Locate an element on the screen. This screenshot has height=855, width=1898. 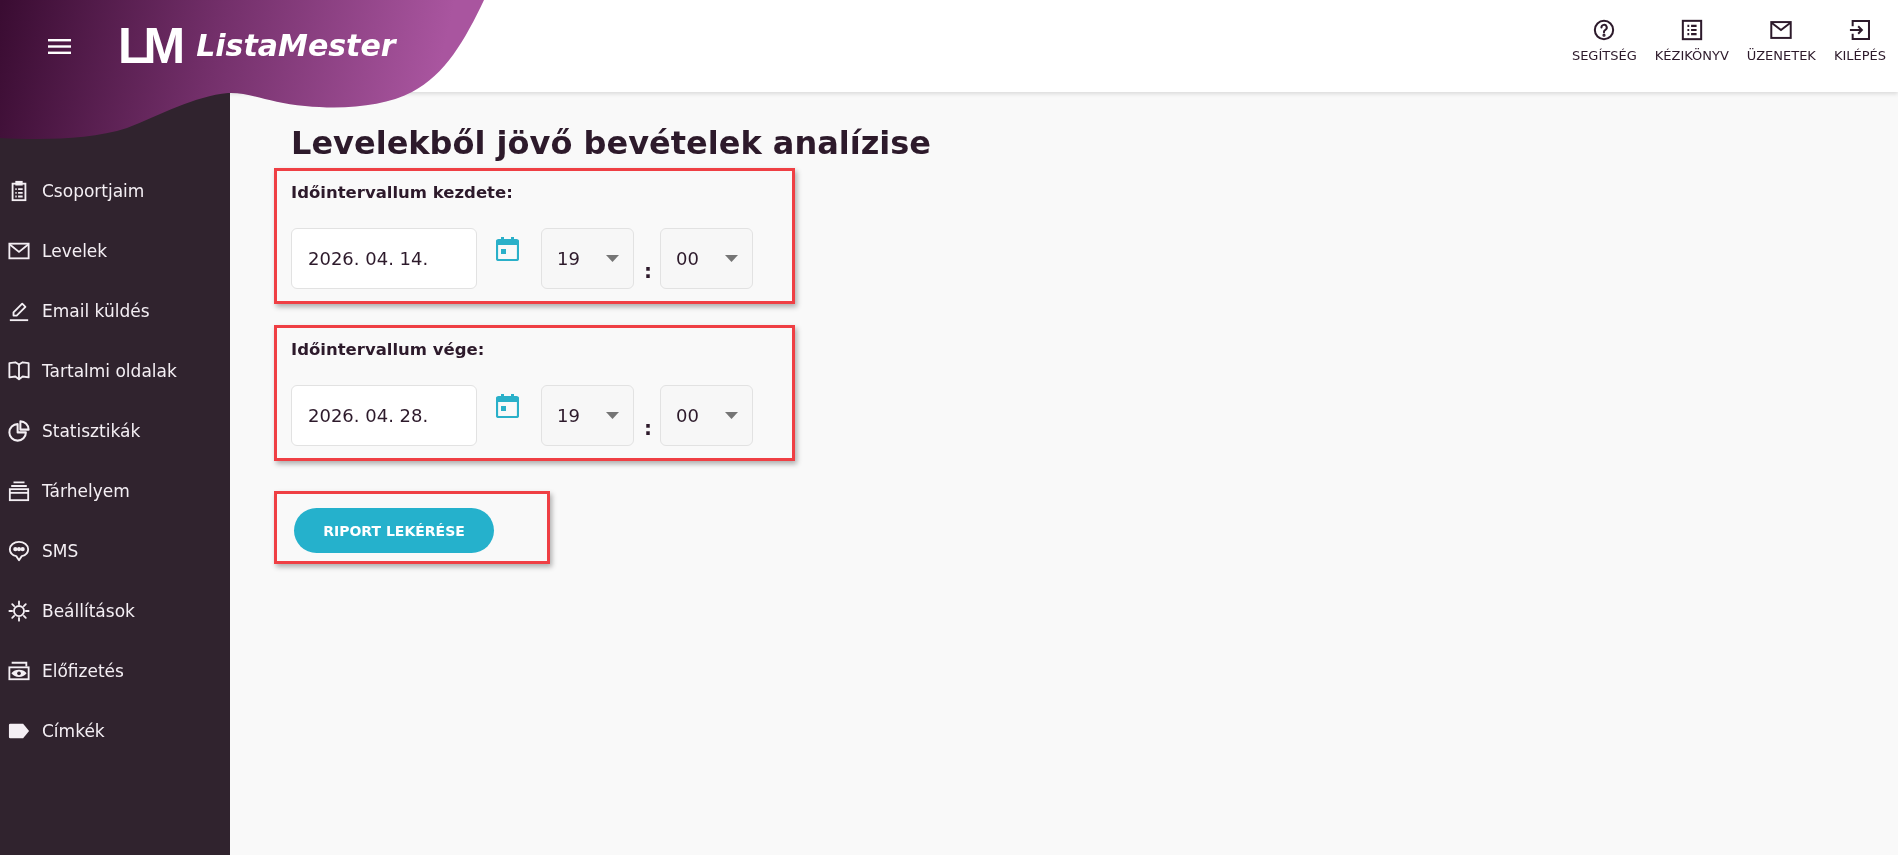
field-label: Időintervallum vége: is located at coordinates (388, 350).